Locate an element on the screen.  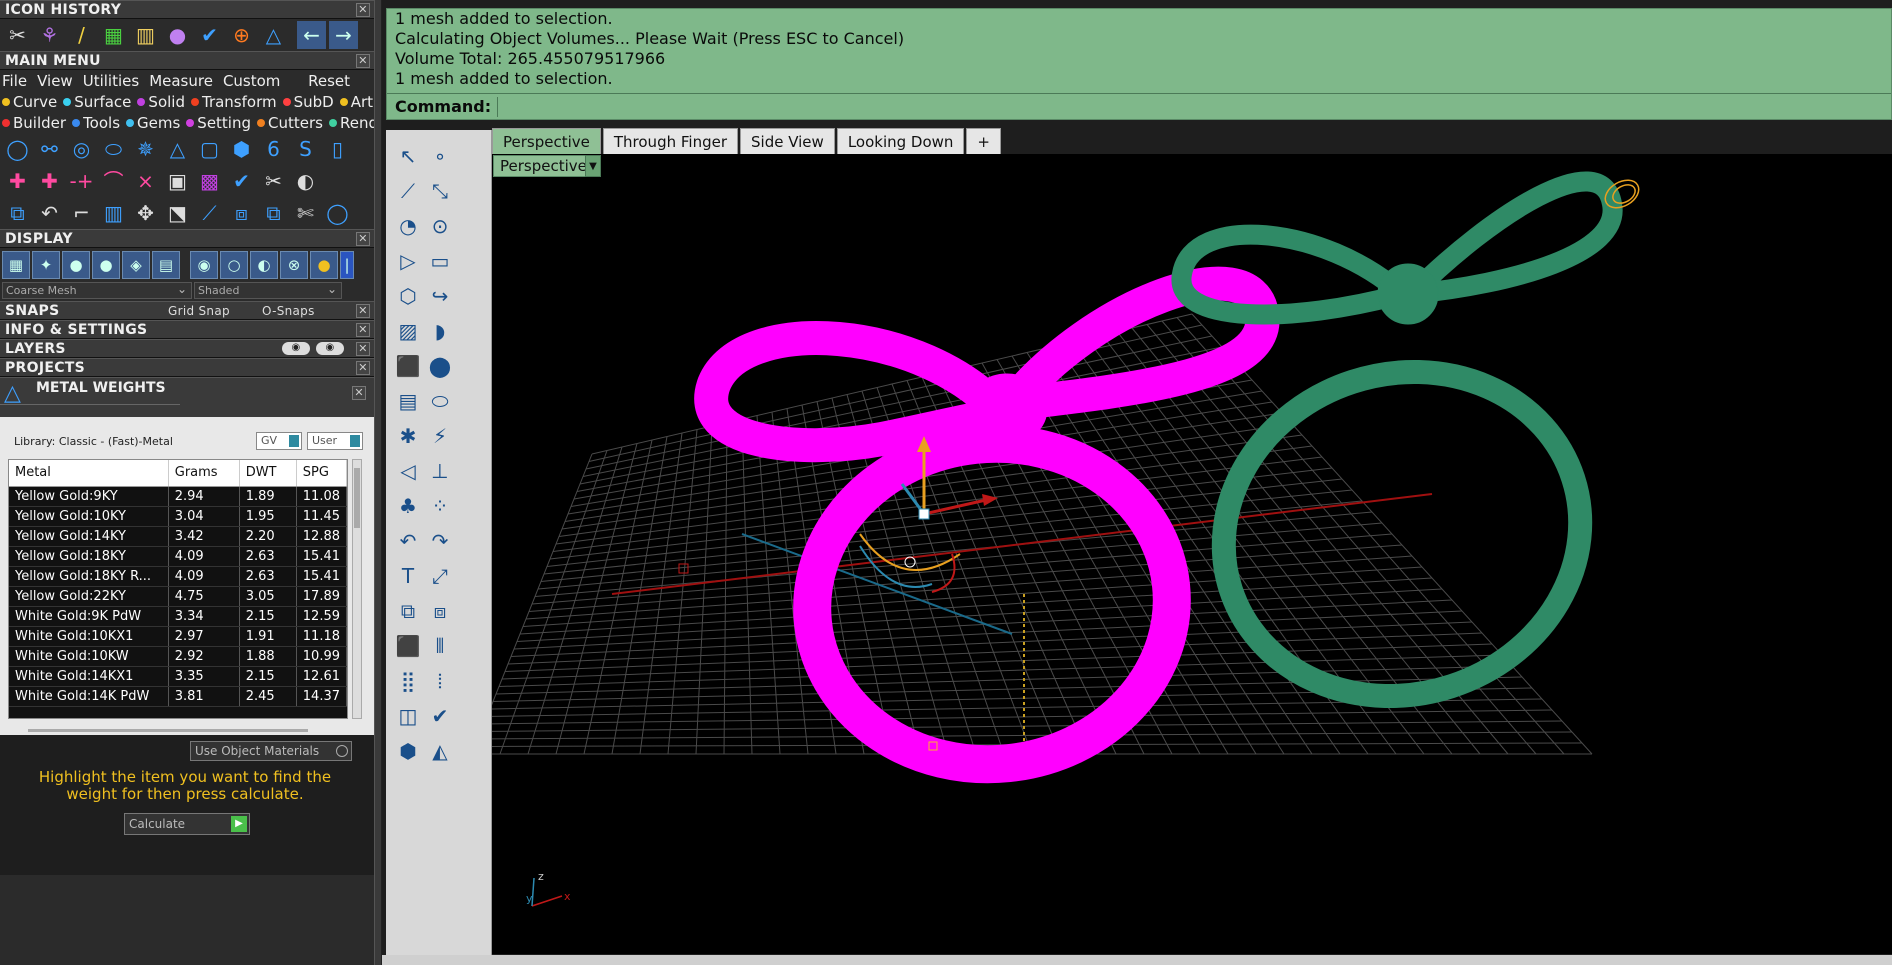
xray-icon: ◈ is located at coordinates (136, 265).